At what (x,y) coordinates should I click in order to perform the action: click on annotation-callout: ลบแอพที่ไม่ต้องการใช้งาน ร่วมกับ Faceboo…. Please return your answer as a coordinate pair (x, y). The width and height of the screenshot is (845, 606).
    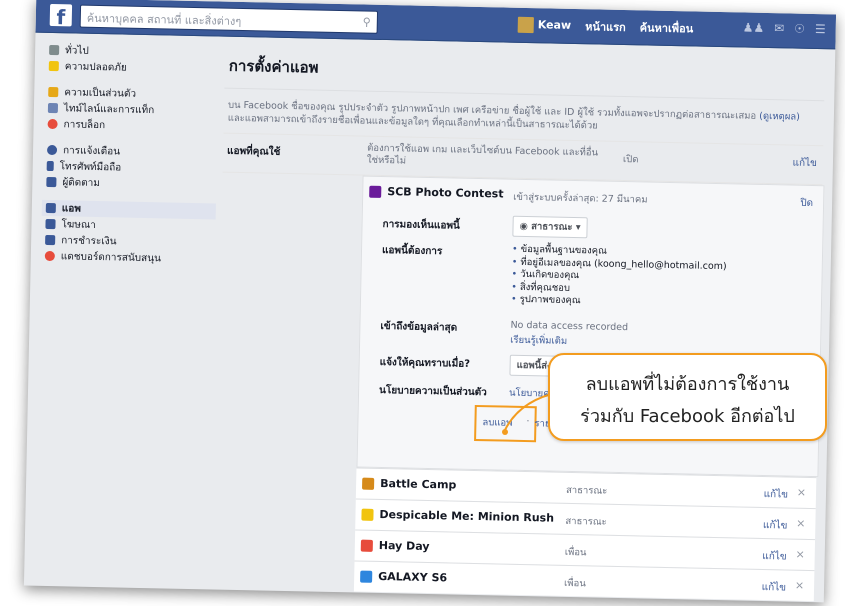
    Looking at the image, I should click on (687, 397).